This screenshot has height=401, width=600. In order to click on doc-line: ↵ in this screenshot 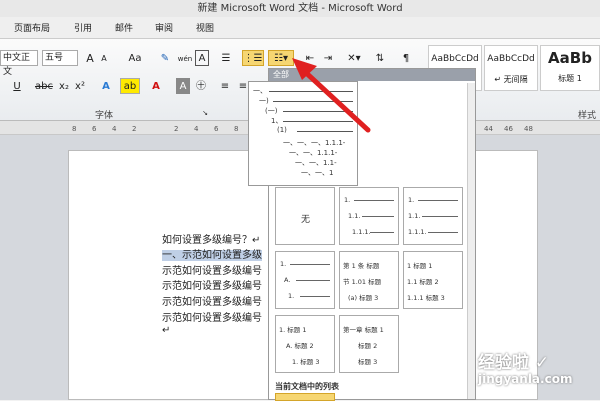, I will do `click(166, 330)`.